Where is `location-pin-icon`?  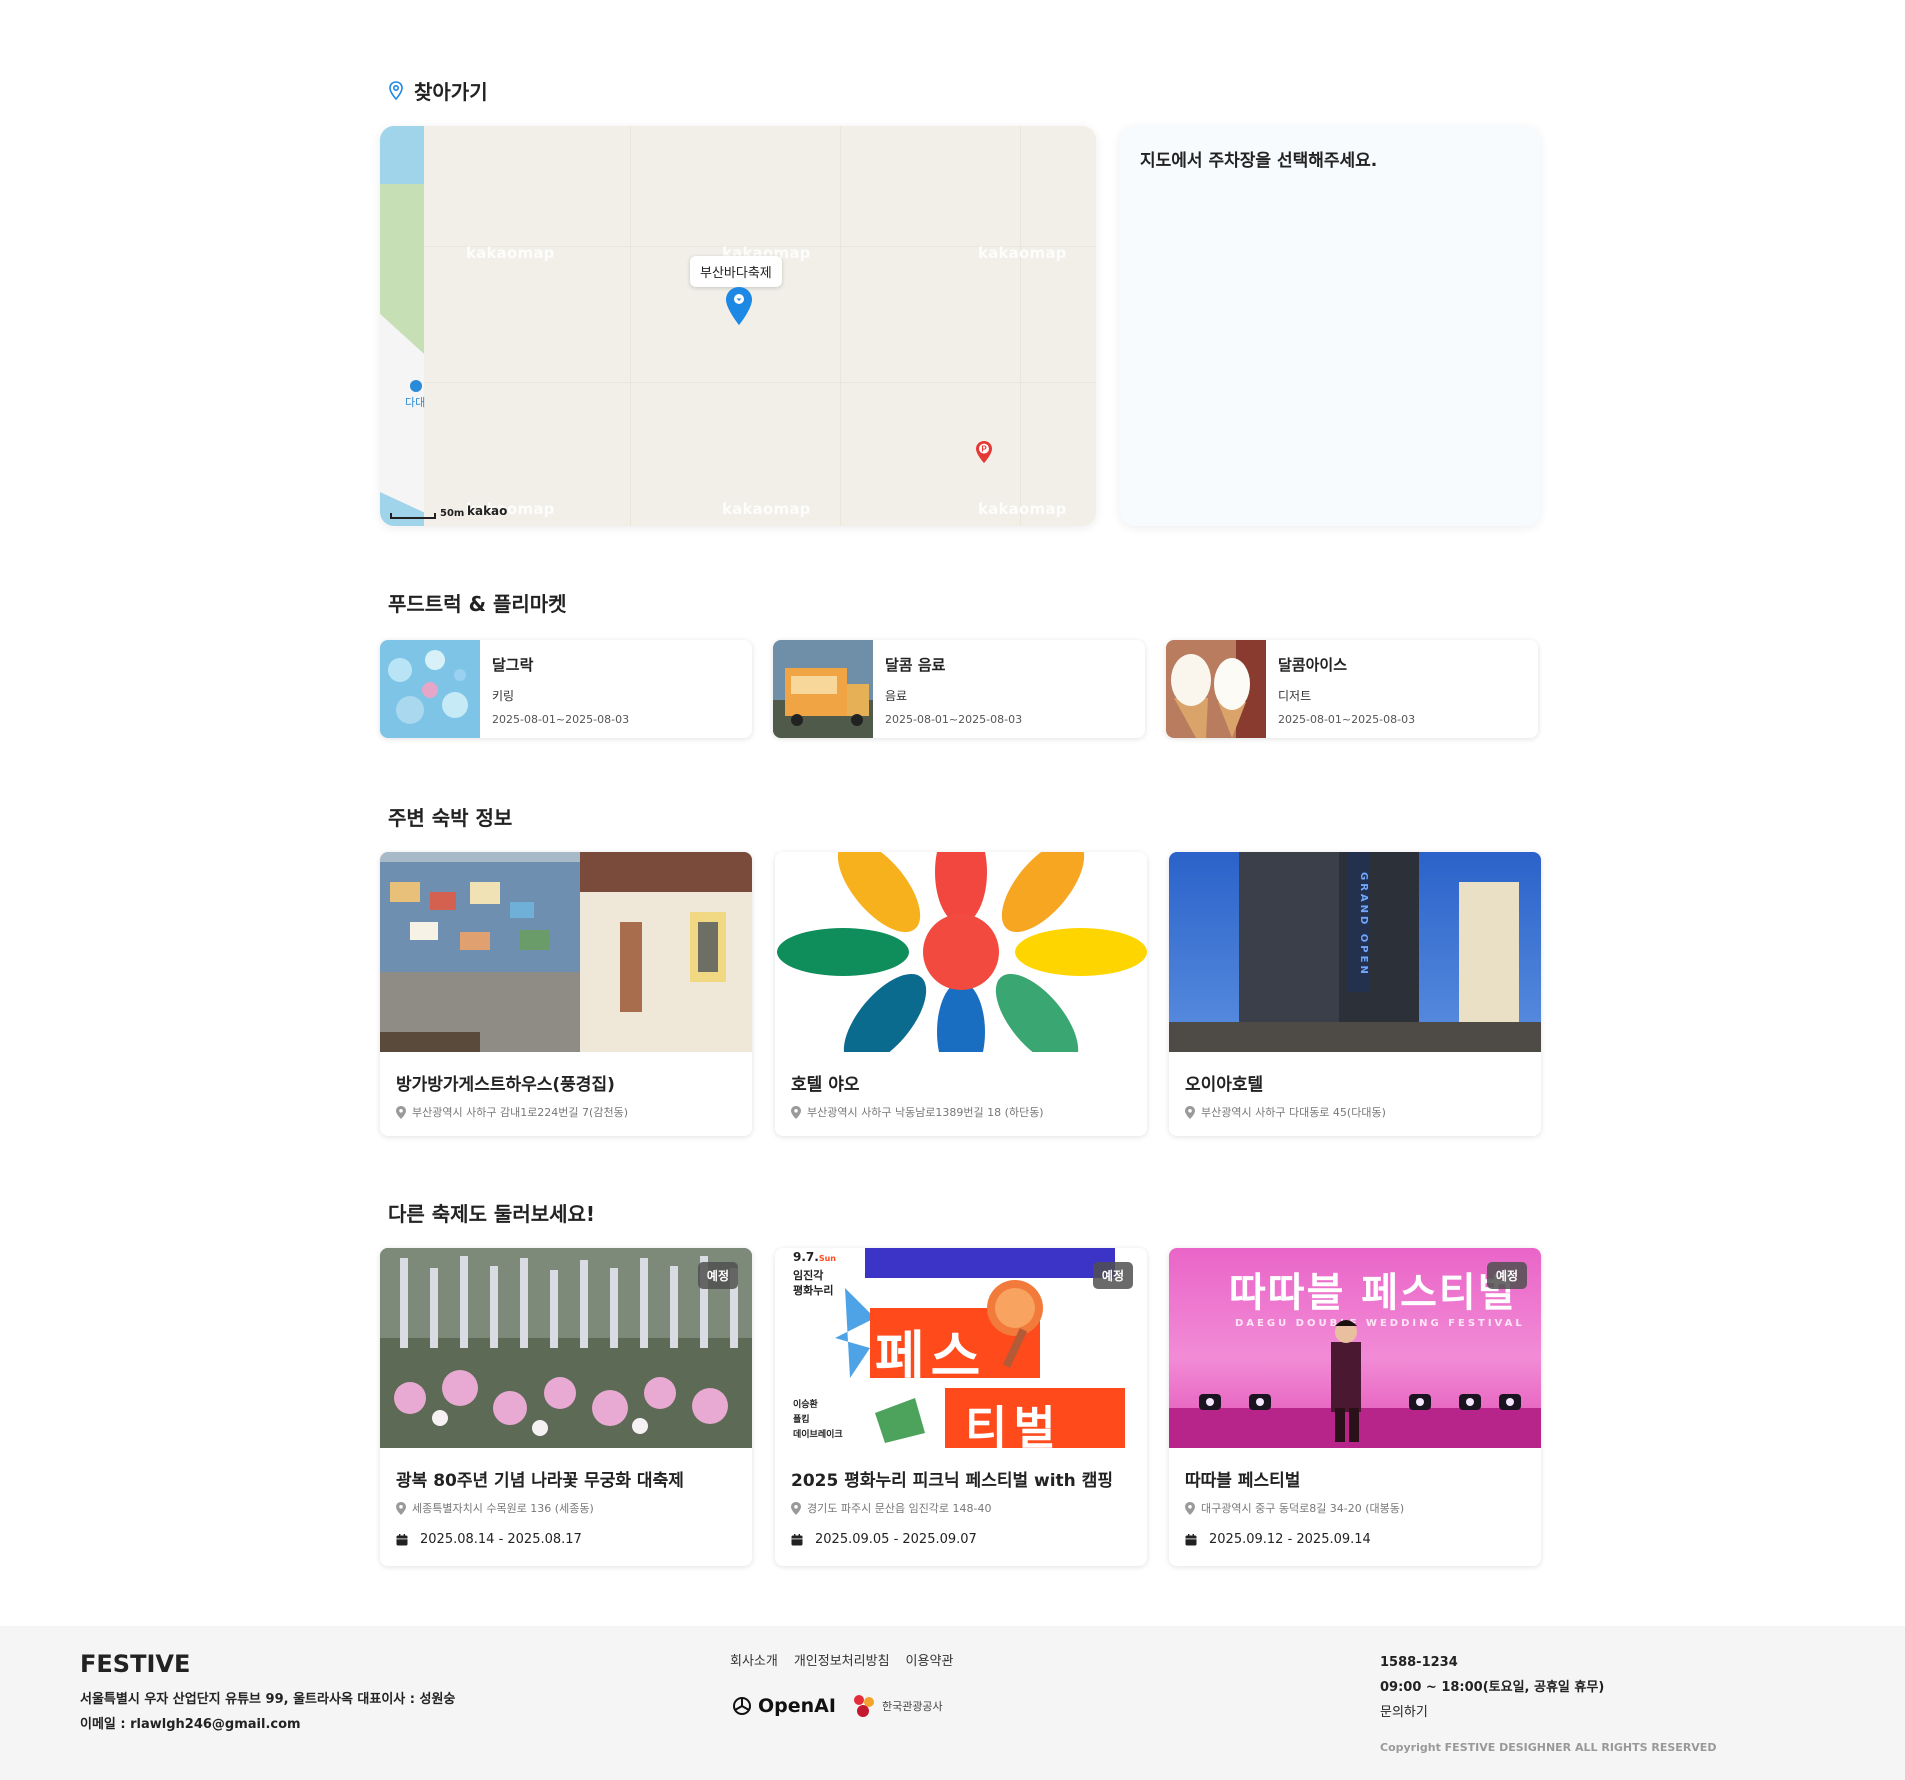 location-pin-icon is located at coordinates (396, 90).